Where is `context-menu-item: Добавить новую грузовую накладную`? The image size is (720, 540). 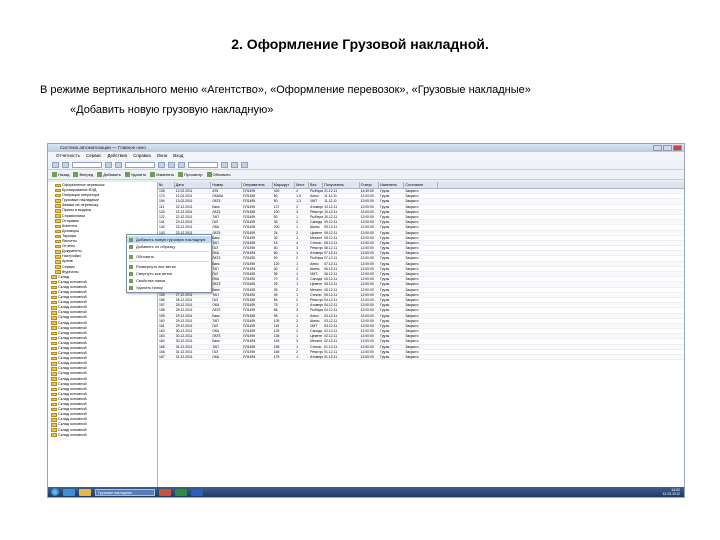 context-menu-item: Добавить новую грузовую накладную is located at coordinates (169, 239).